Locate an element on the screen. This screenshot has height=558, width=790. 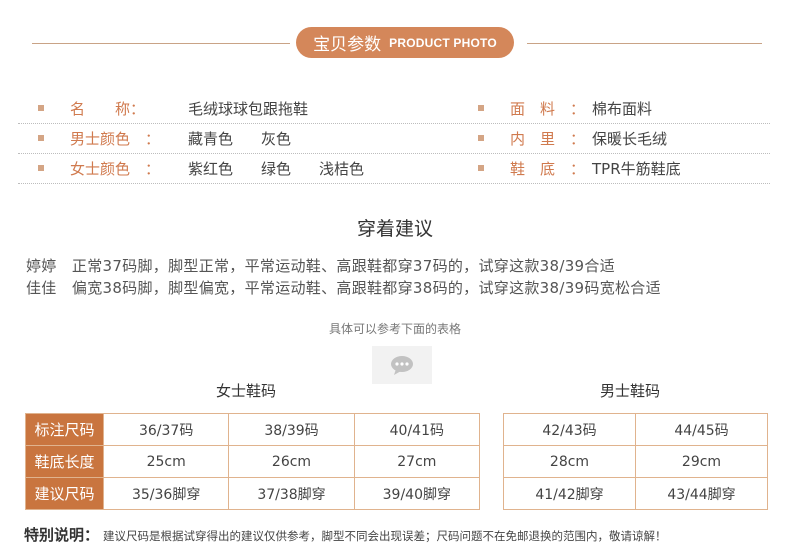
param-label: 鞋 底 ： is located at coordinates (548, 168).